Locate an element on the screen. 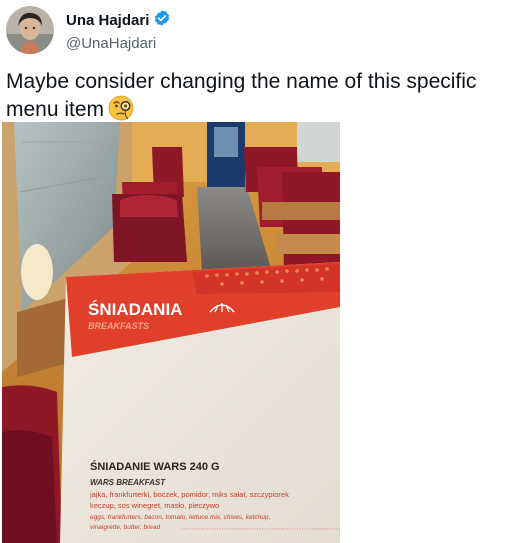 Image resolution: width=531 pixels, height=543 pixels. item-subtitle: WARS BREAKFAST is located at coordinates (128, 482).